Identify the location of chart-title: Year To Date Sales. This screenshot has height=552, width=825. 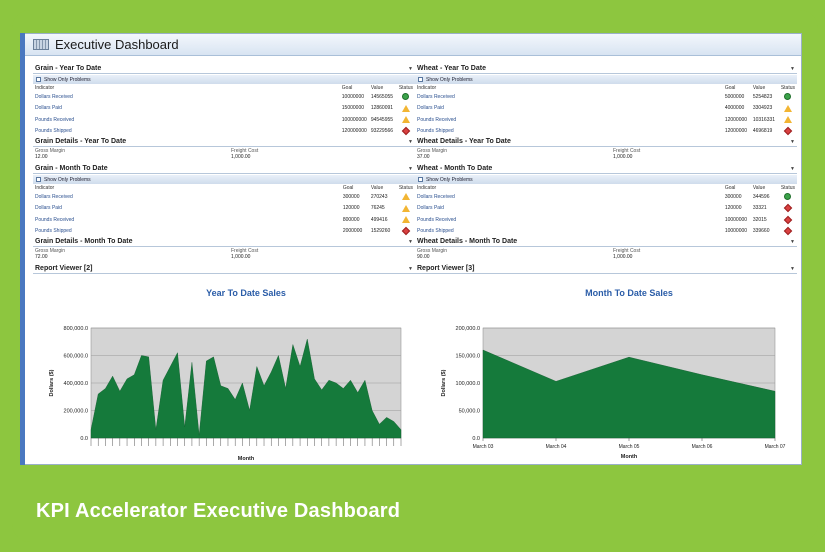
(246, 293).